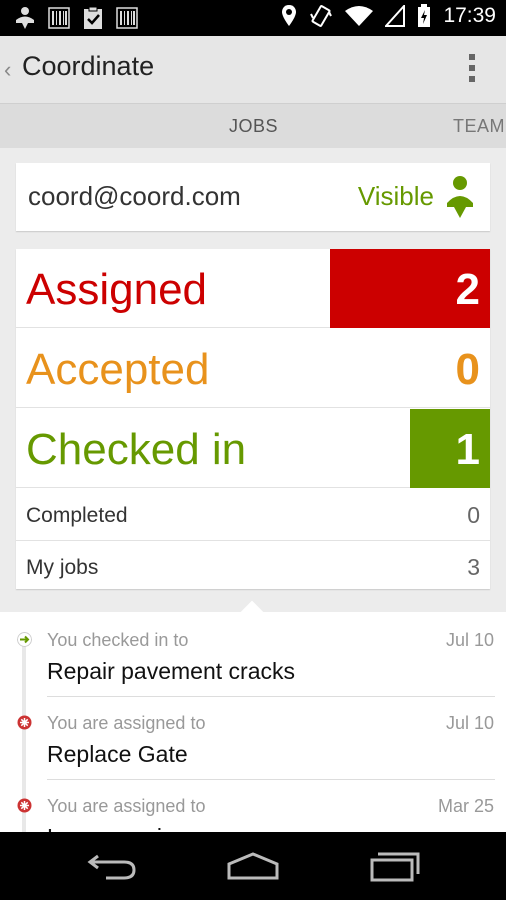 The image size is (506, 900). Describe the element at coordinates (117, 754) in the screenshot. I see `feed-job-title: Replace Gate` at that location.